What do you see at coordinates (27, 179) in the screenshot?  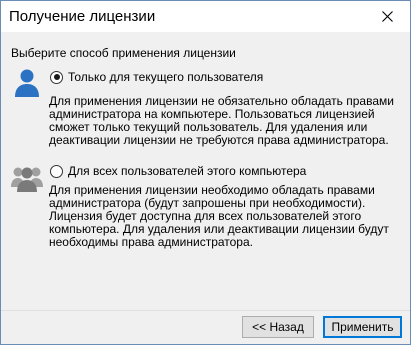 I see `user-group-icon` at bounding box center [27, 179].